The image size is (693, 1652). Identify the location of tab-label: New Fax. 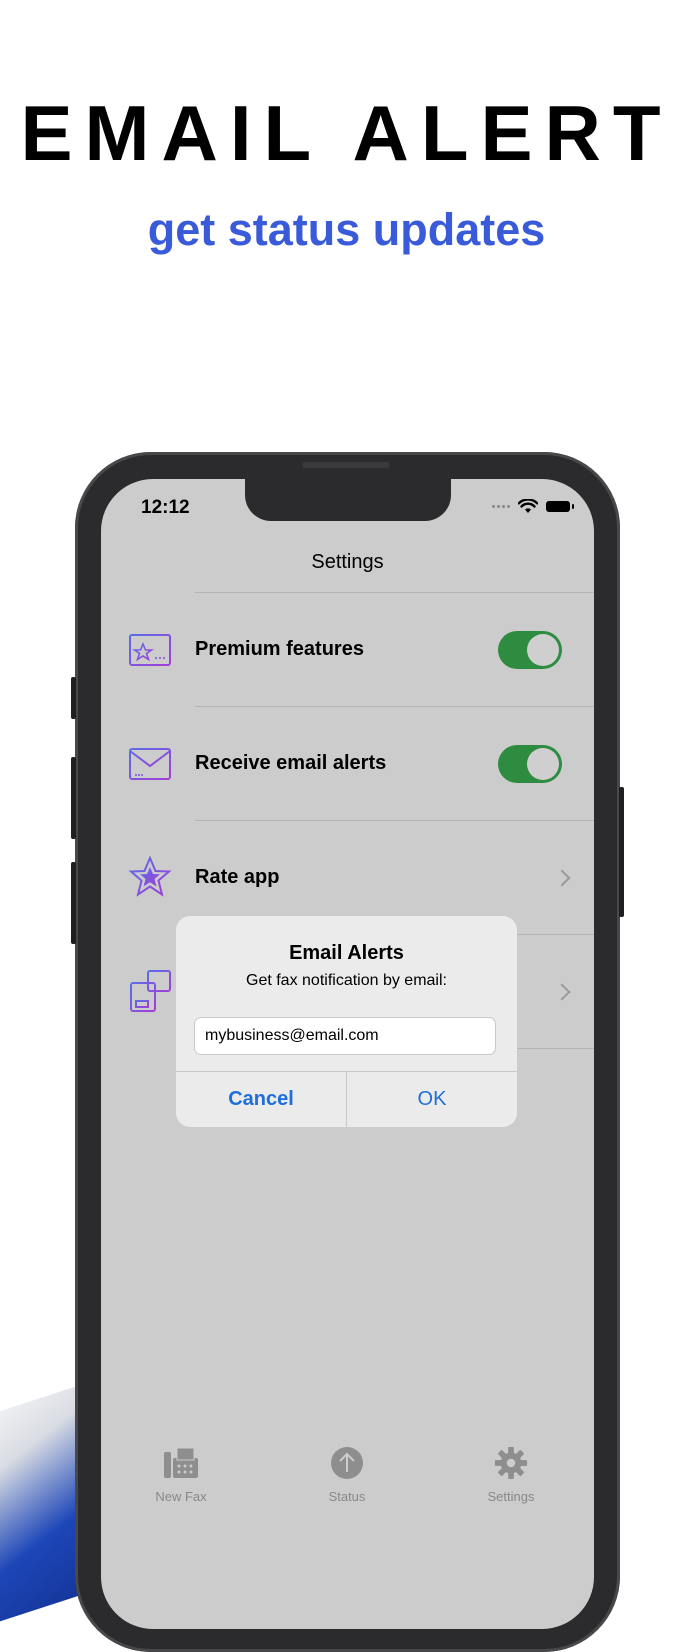
(181, 1496).